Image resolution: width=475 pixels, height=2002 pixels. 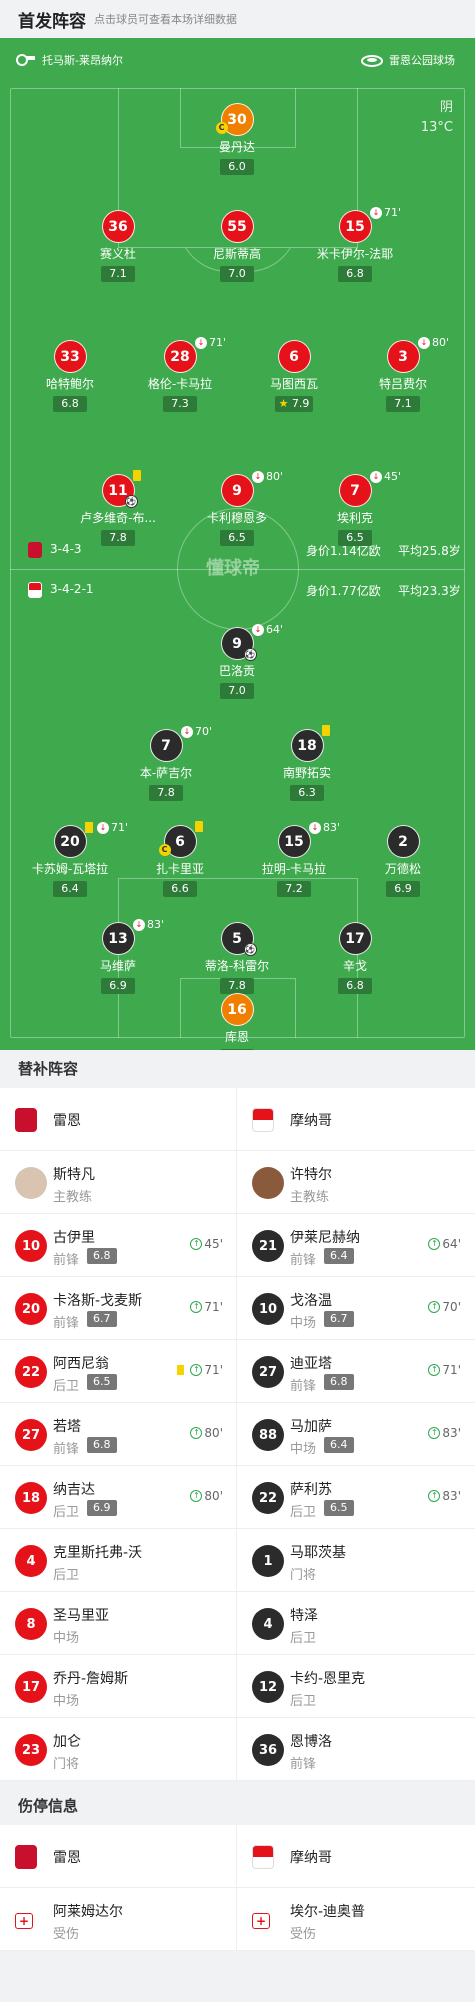 What do you see at coordinates (237, 661) in the screenshot?
I see `player-away-9: 9 ⚽ ↓ 64' 巴洛贡 7.0` at bounding box center [237, 661].